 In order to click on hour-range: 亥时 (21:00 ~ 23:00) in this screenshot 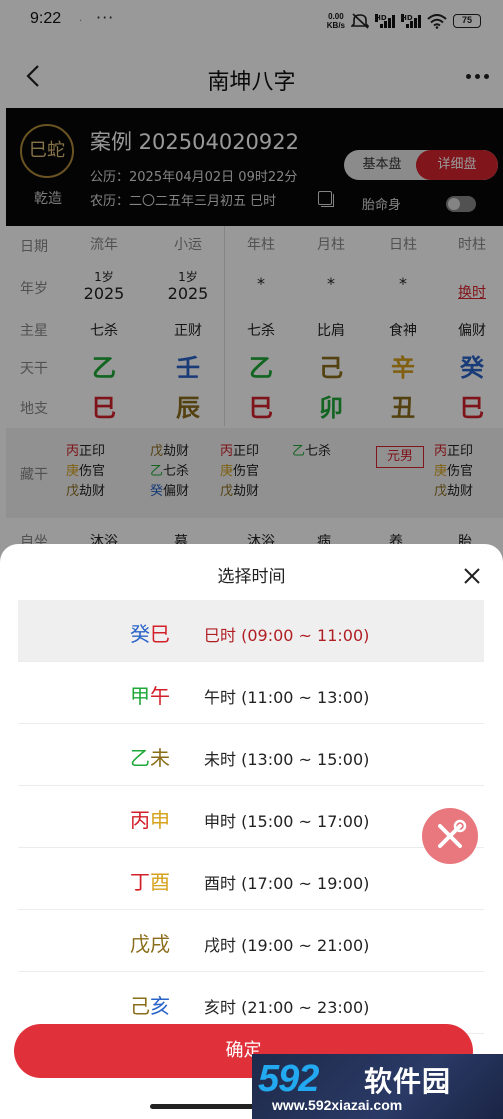, I will do `click(287, 1007)`.